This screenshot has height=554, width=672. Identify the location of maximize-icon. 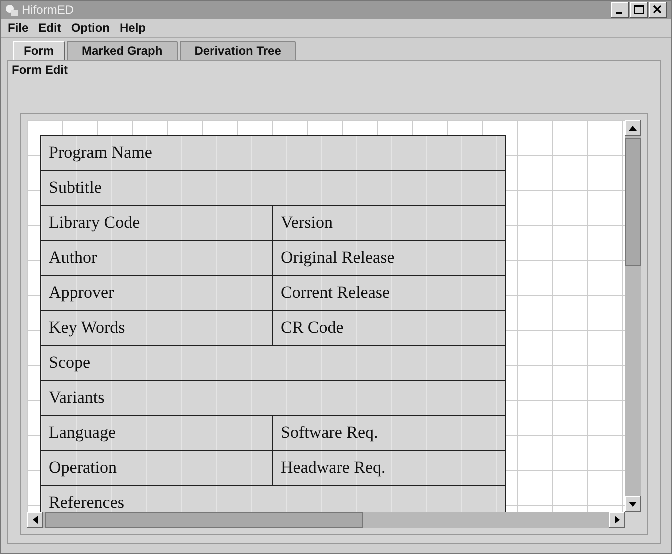
(639, 10).